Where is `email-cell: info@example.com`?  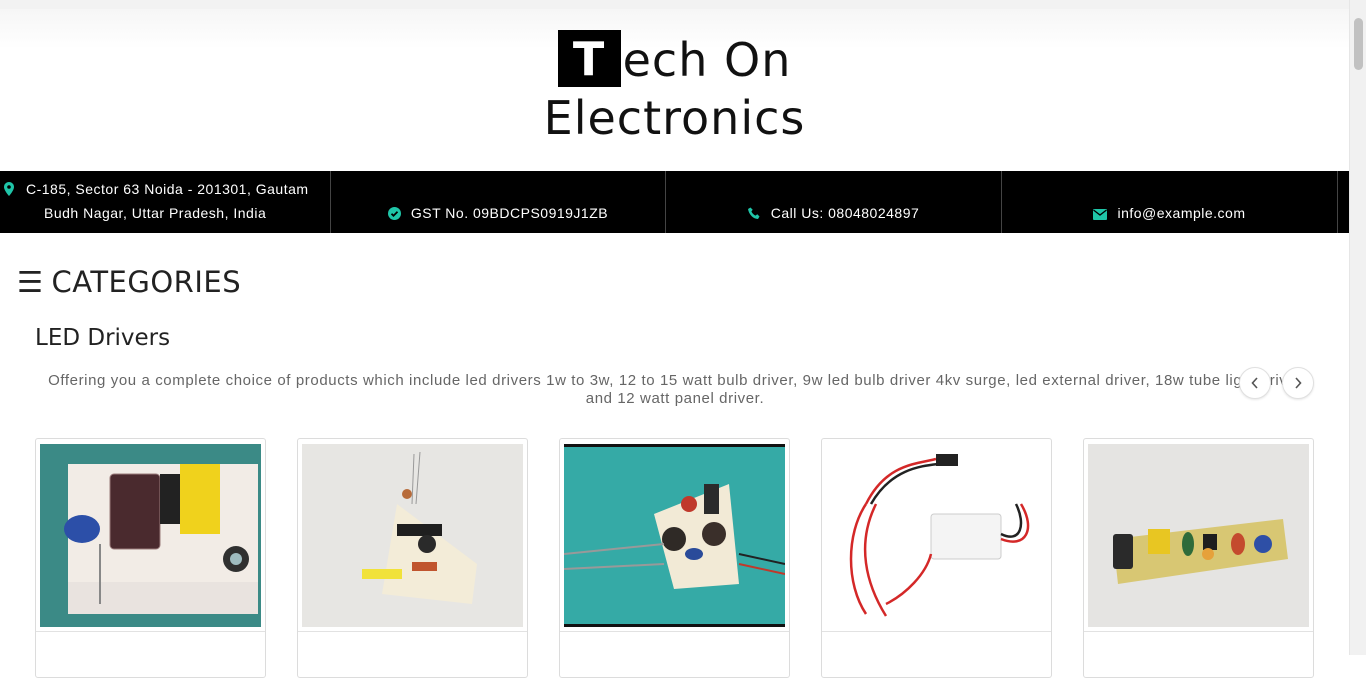 email-cell: info@example.com is located at coordinates (1170, 202).